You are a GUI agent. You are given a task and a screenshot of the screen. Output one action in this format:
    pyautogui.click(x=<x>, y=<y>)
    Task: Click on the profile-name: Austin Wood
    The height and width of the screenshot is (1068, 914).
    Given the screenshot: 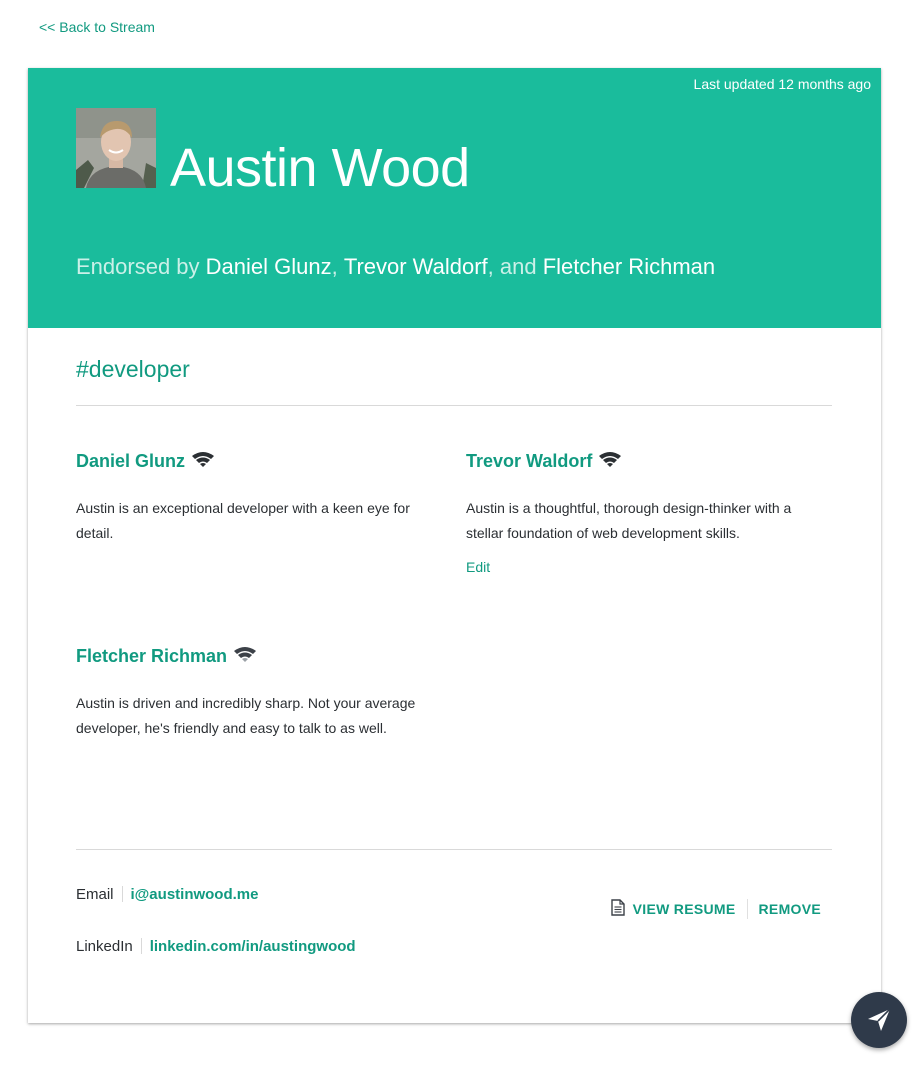 What is the action you would take?
    pyautogui.click(x=320, y=168)
    